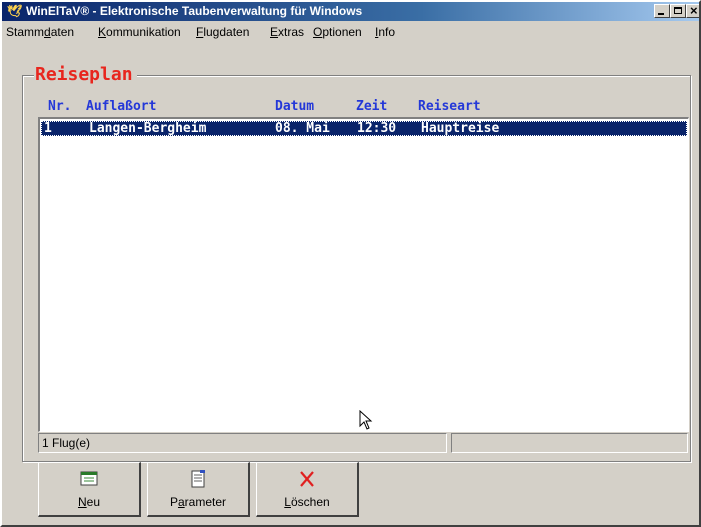 The width and height of the screenshot is (701, 527). I want to click on group-title: Reiseplan, so click(85, 75).